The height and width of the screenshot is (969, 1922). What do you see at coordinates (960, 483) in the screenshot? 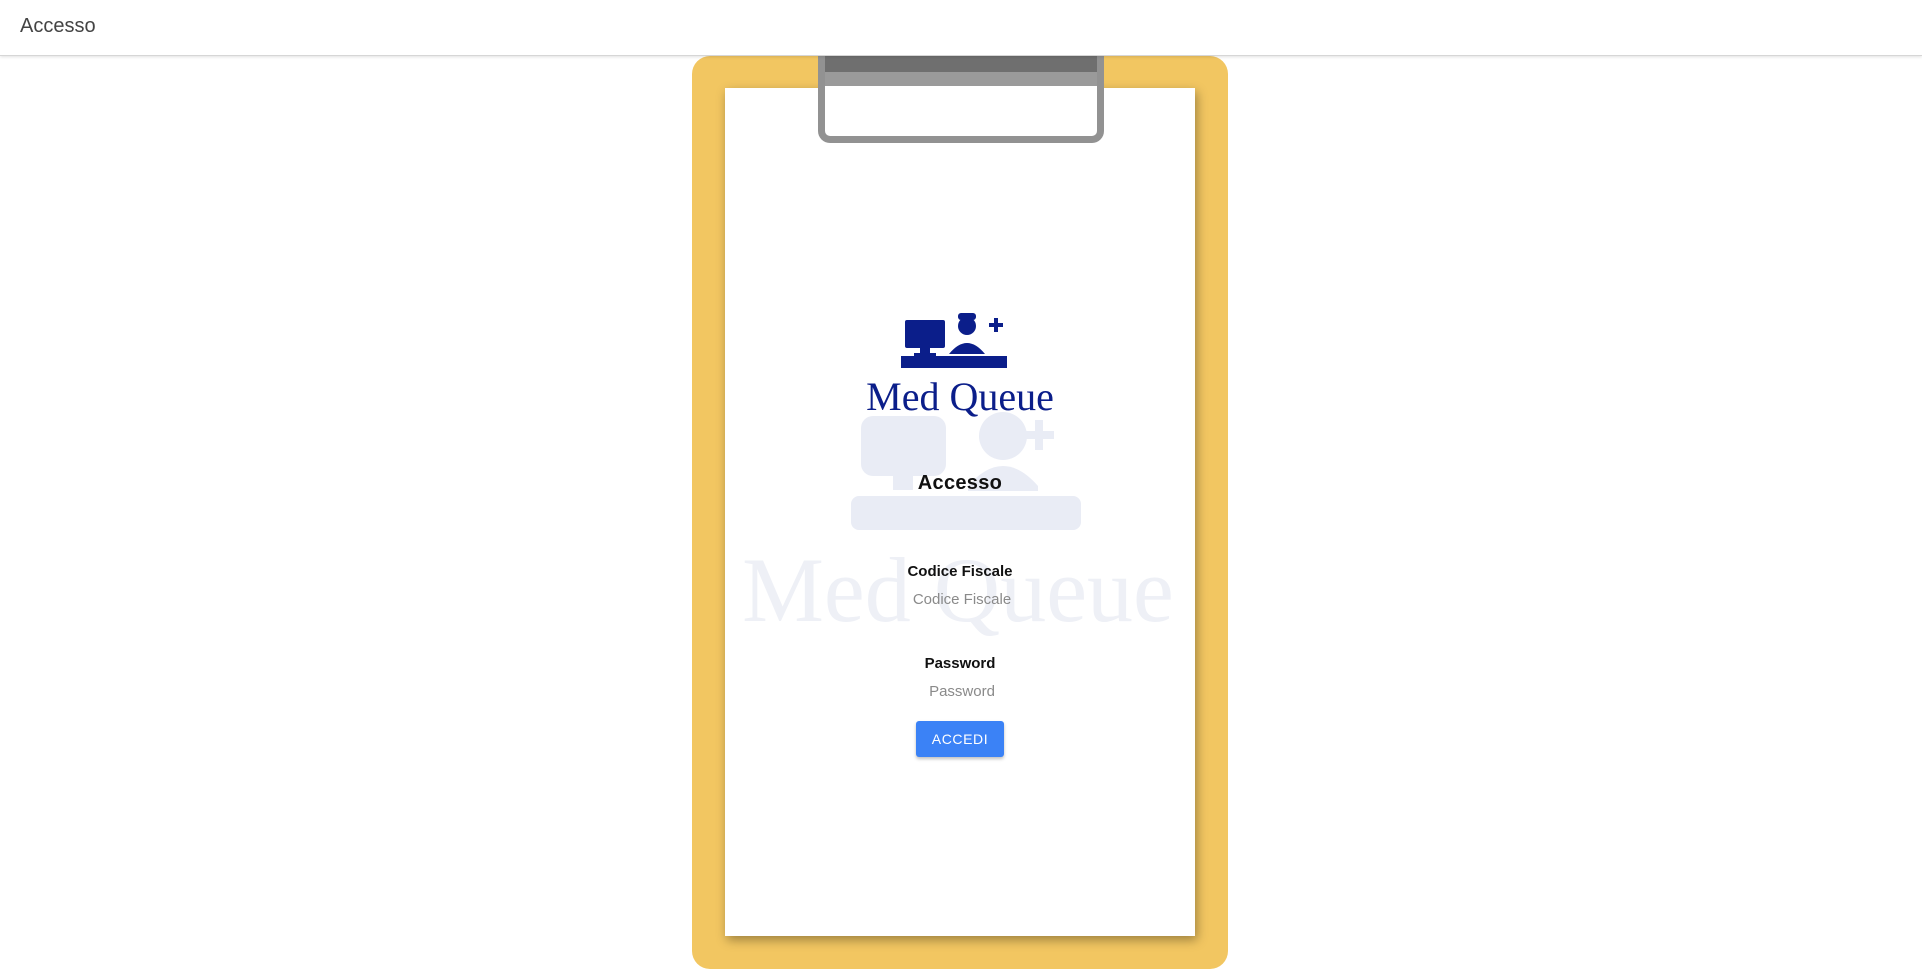
I see `form-title: Accesso` at bounding box center [960, 483].